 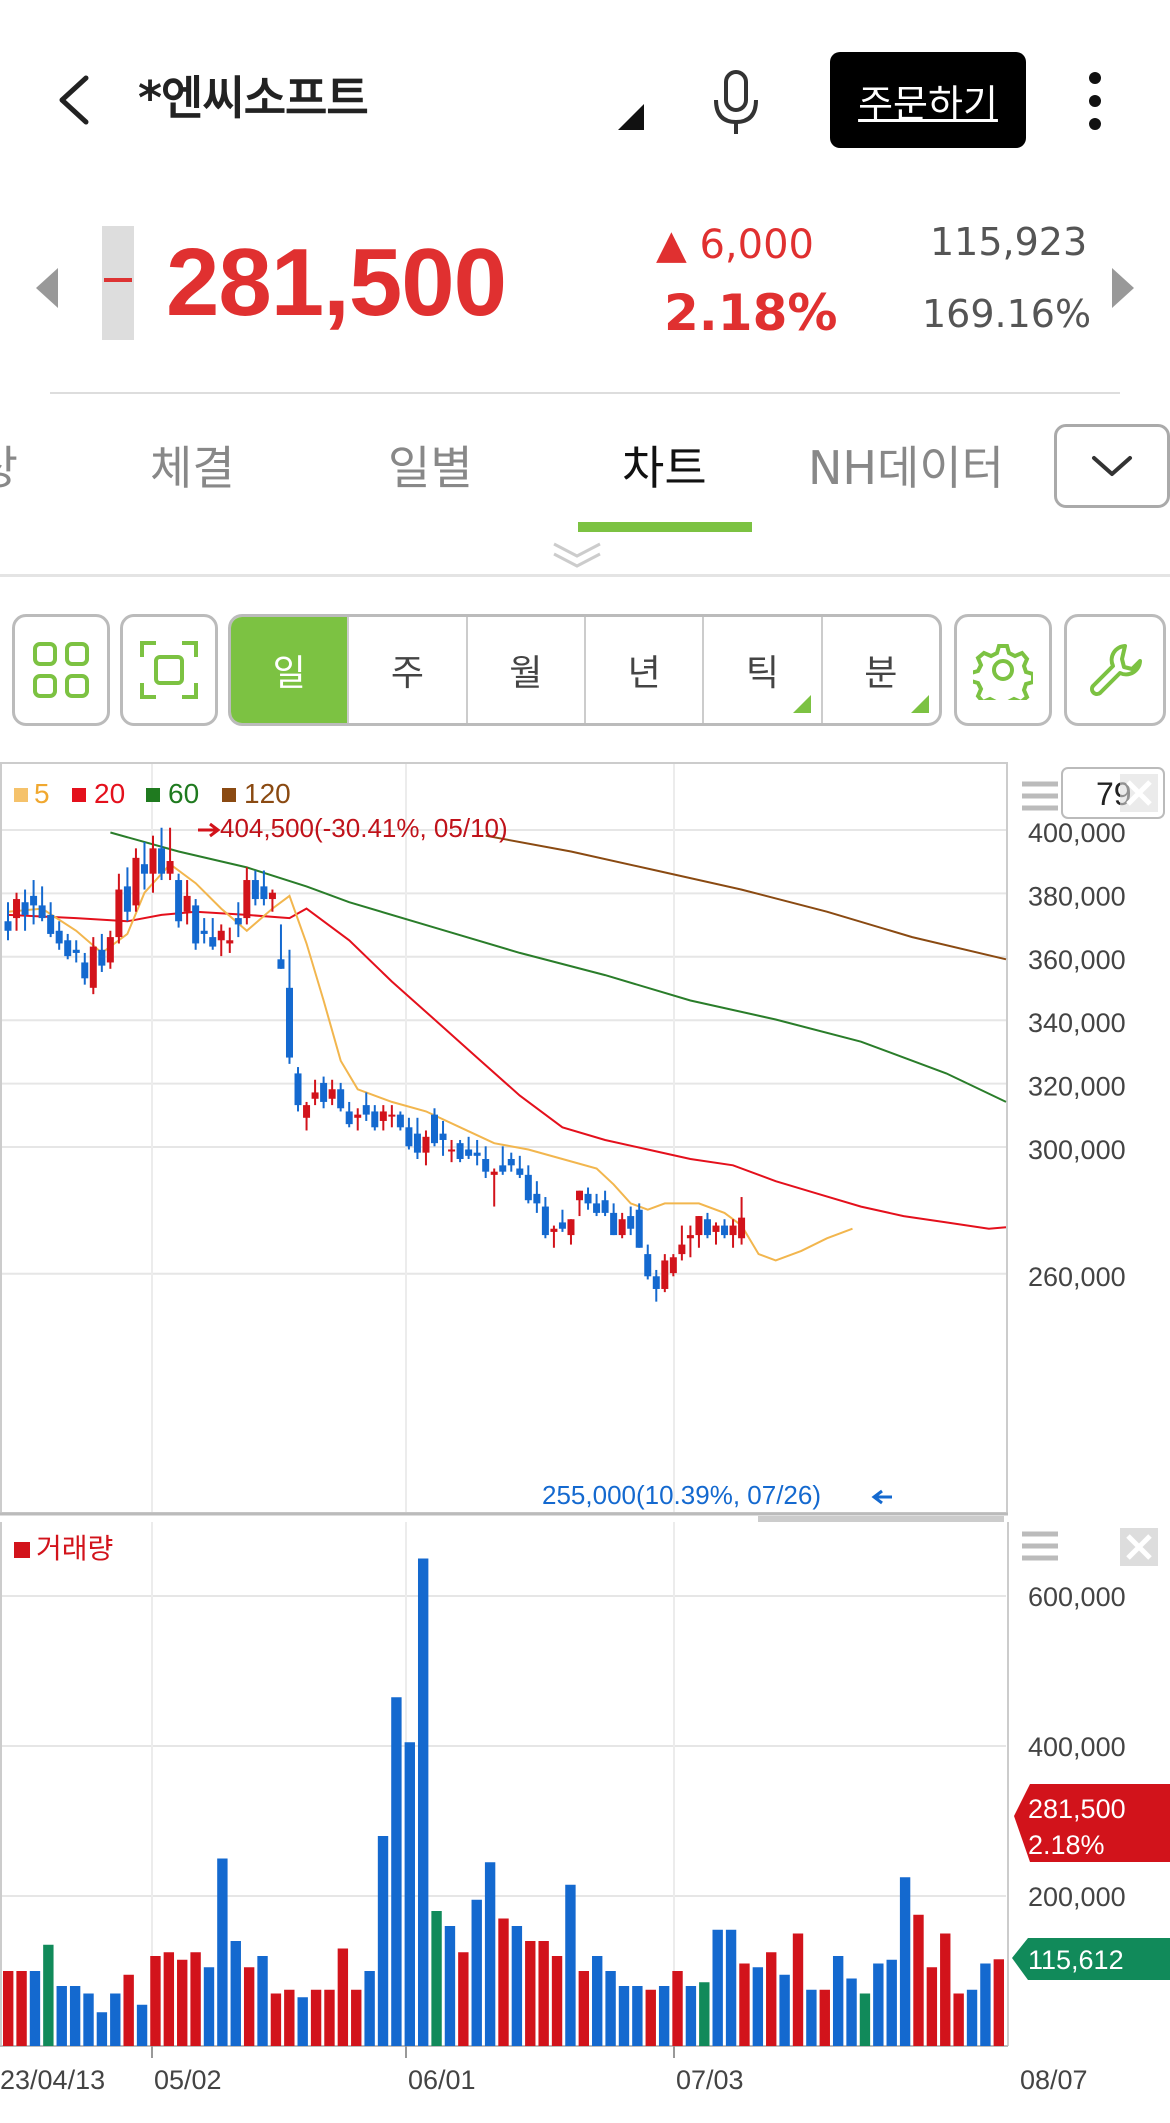 What do you see at coordinates (192, 465) in the screenshot?
I see `tab-trades: 체결` at bounding box center [192, 465].